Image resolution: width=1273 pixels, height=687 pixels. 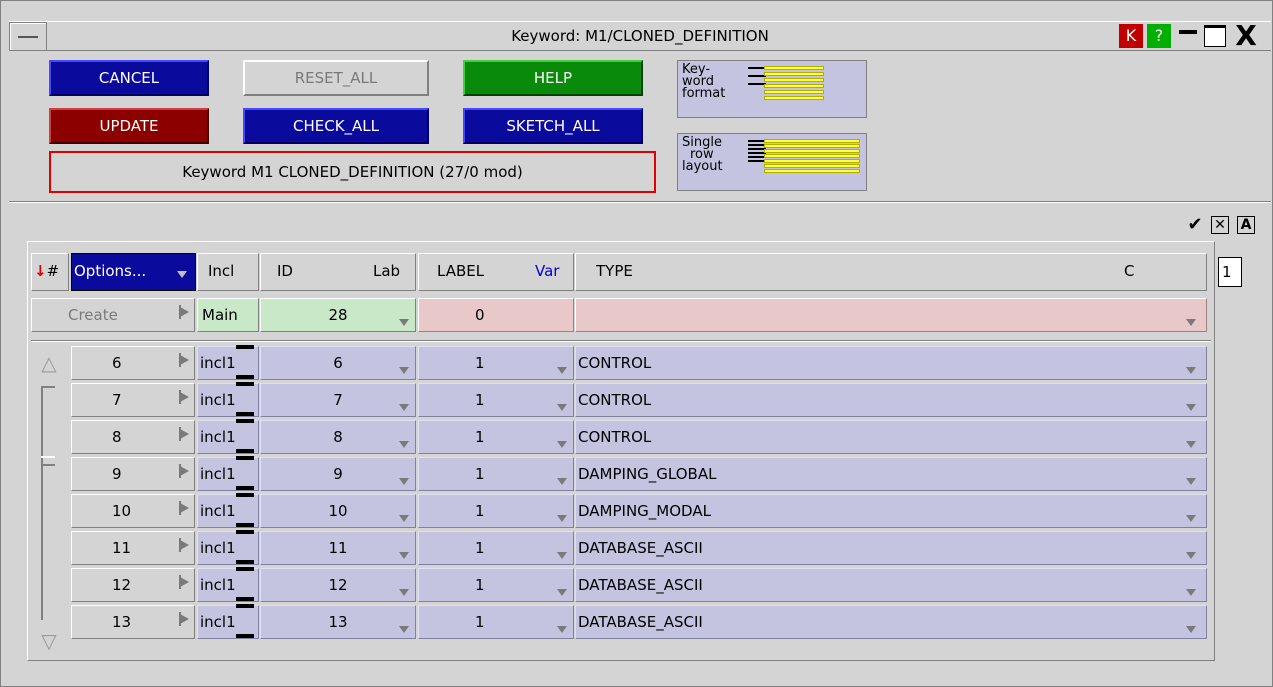 What do you see at coordinates (122, 548) in the screenshot?
I see `row-number: 11` at bounding box center [122, 548].